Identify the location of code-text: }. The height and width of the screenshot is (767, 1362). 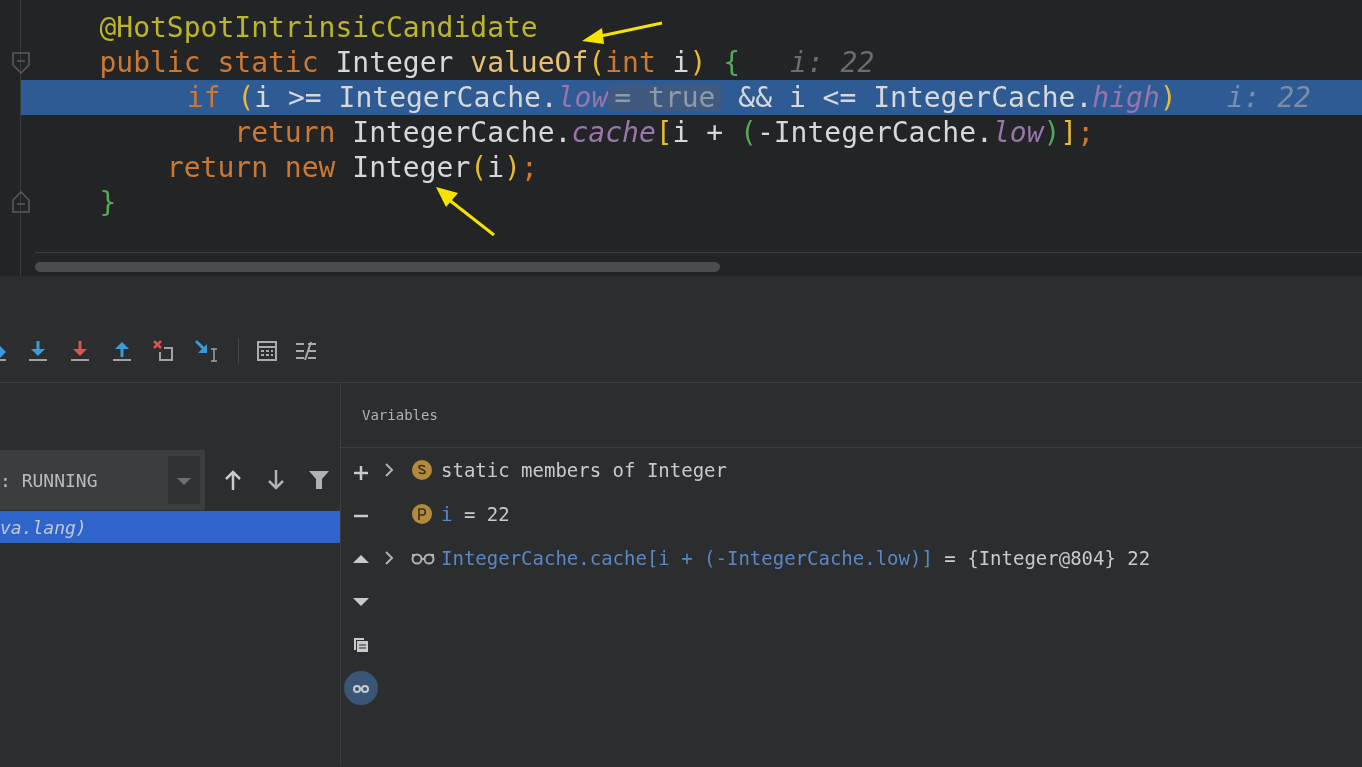
(107, 202).